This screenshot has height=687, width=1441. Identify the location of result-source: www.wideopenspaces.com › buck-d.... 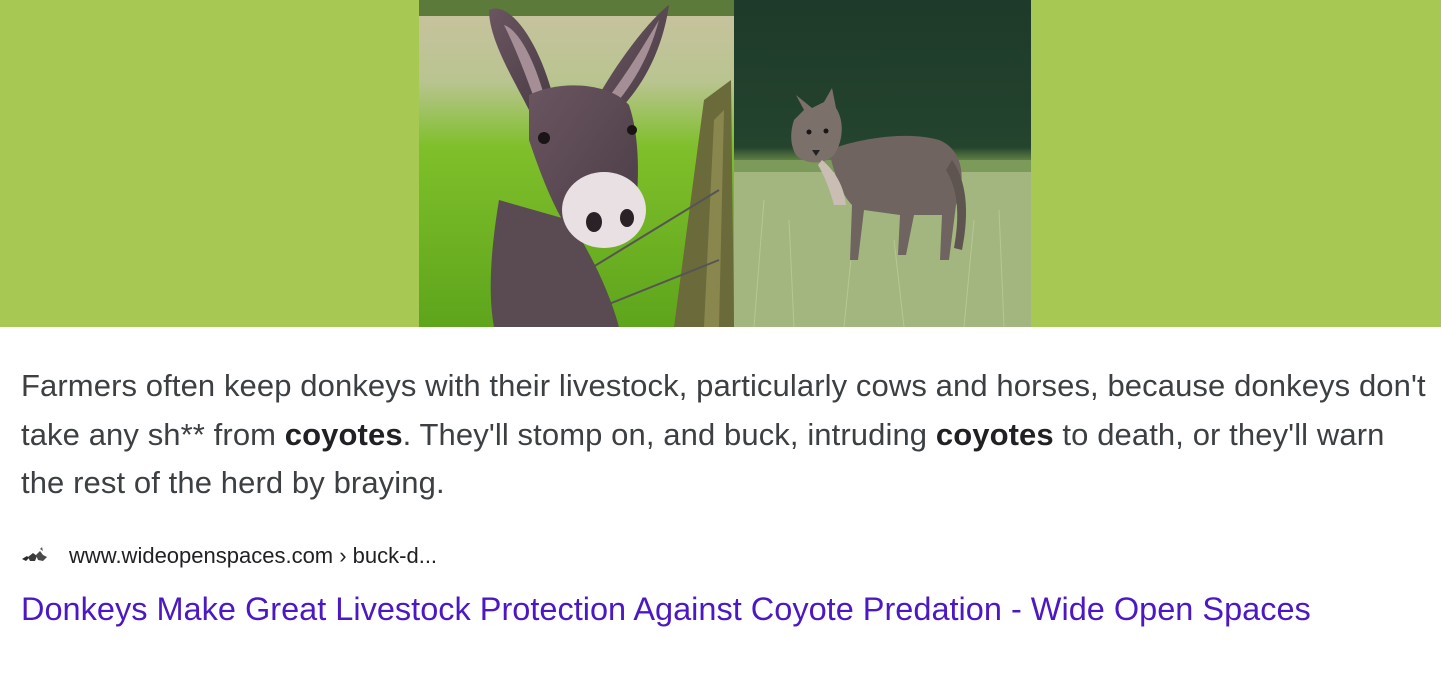
(229, 556).